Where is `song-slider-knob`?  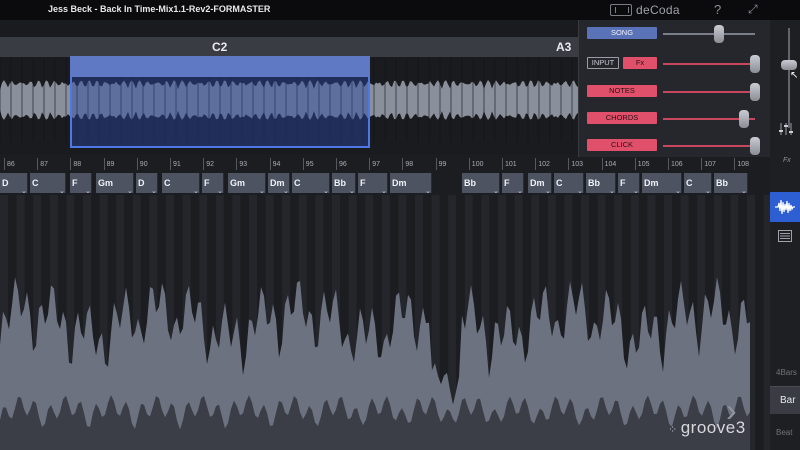 song-slider-knob is located at coordinates (719, 34).